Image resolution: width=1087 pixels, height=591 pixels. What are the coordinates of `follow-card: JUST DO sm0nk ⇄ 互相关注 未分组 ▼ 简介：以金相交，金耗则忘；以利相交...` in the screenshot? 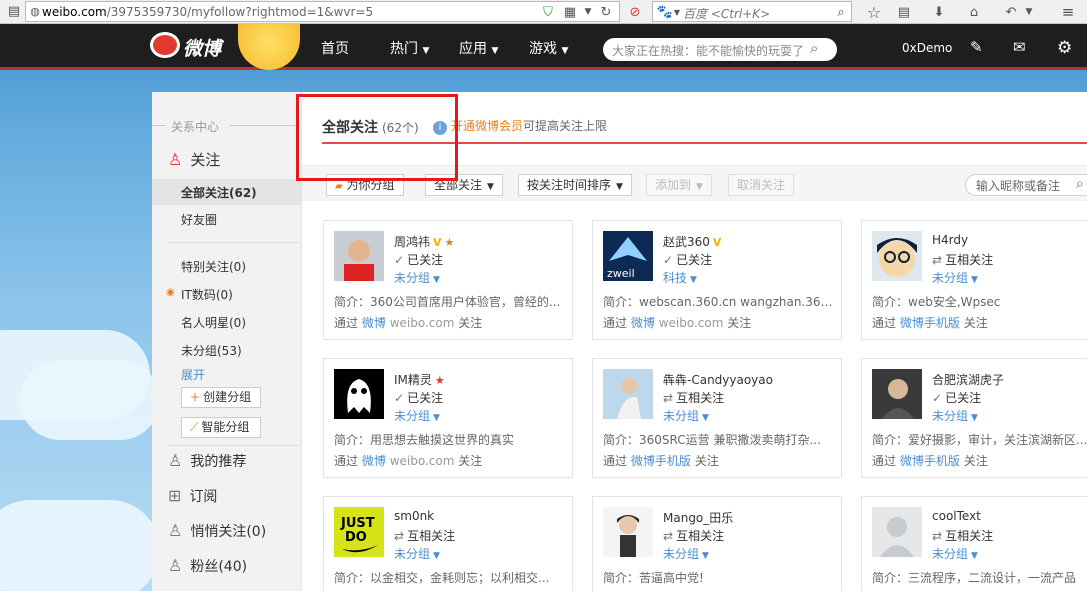 It's located at (448, 543).